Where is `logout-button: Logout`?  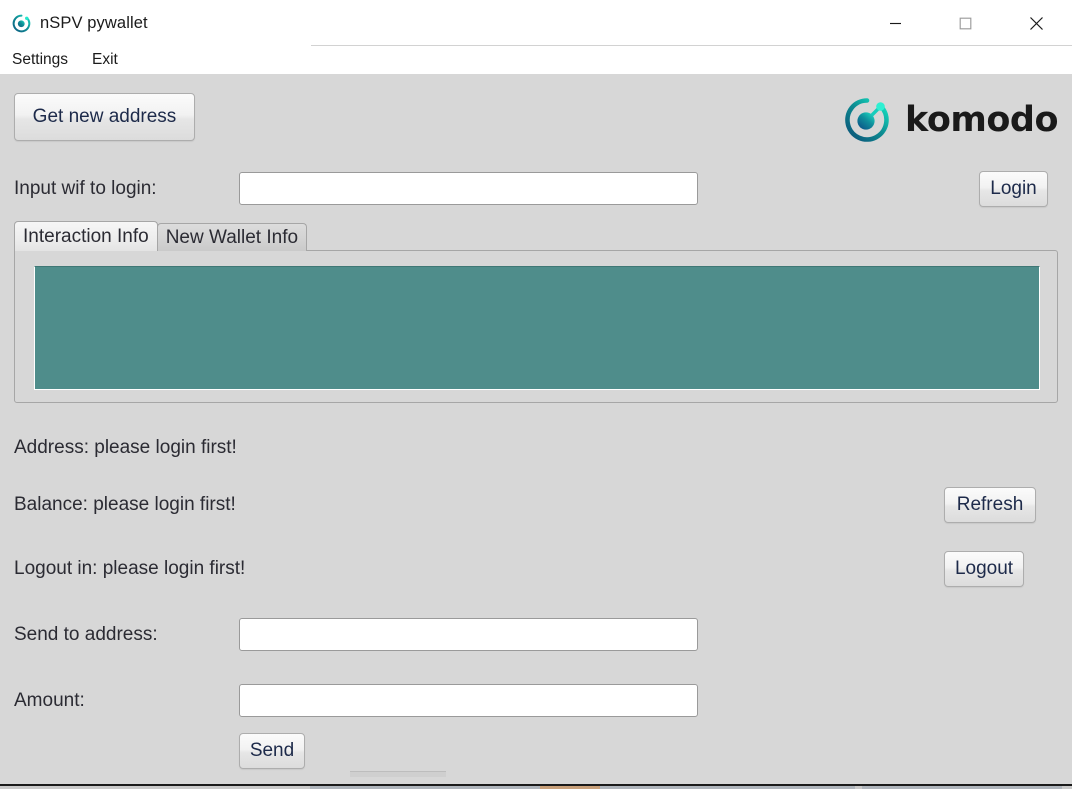 logout-button: Logout is located at coordinates (984, 569).